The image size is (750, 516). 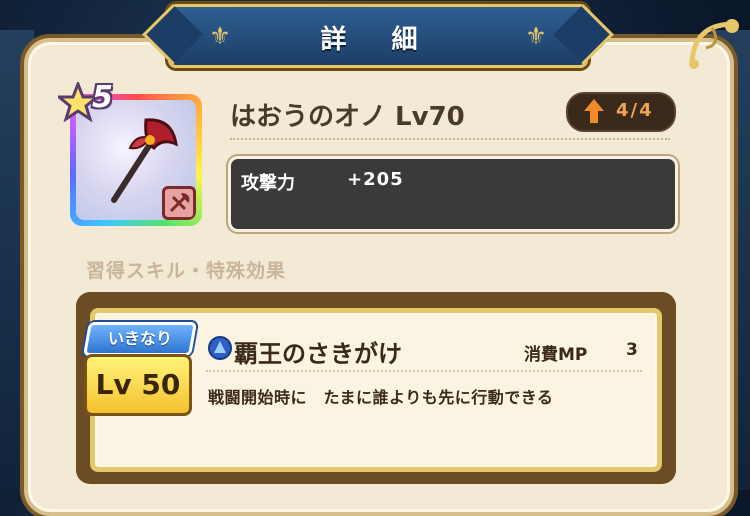 I want to click on stat-label: 攻撃力, so click(x=268, y=183).